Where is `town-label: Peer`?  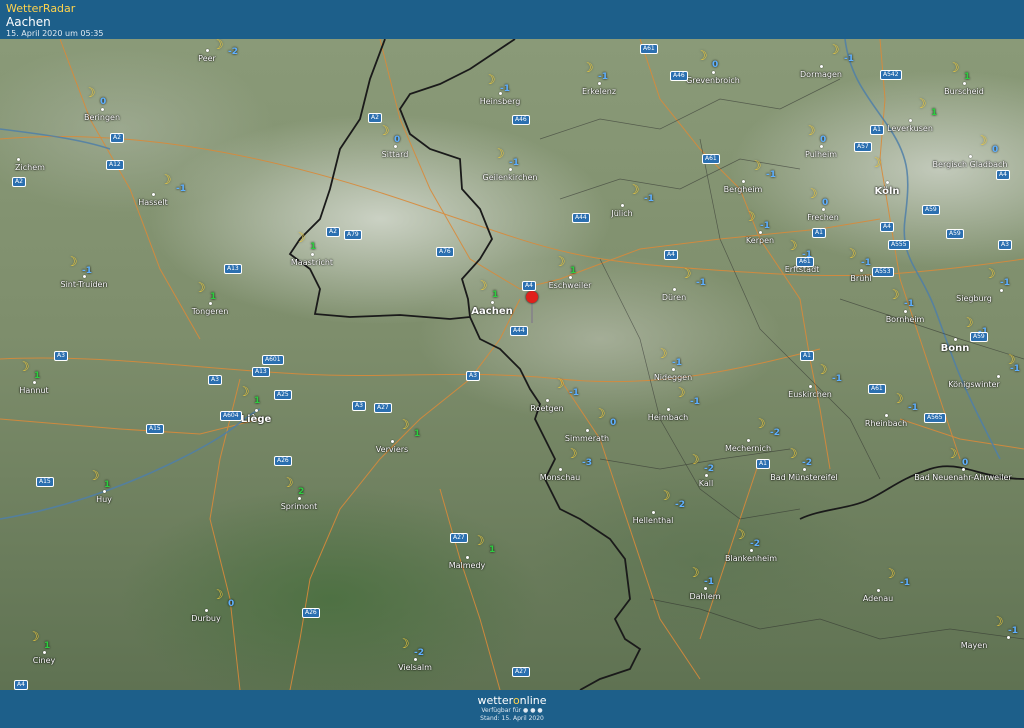 town-label: Peer is located at coordinates (207, 58).